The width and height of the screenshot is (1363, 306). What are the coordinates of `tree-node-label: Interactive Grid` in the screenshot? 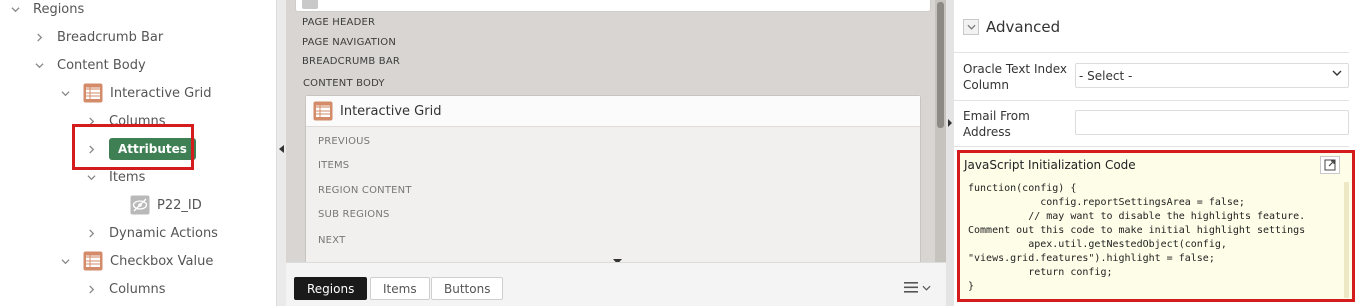 It's located at (161, 93).